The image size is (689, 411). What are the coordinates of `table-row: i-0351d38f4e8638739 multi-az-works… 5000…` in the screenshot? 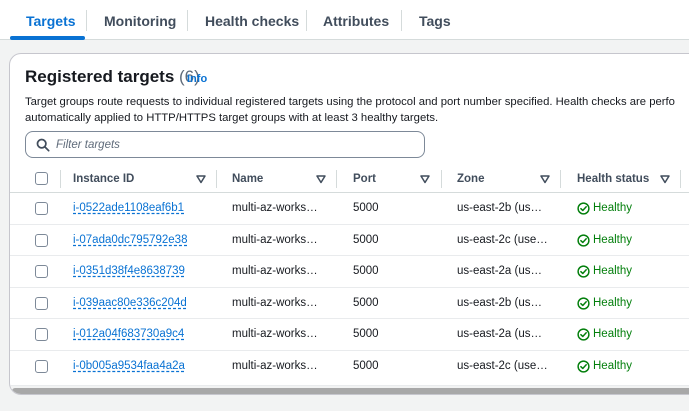 It's located at (349, 272).